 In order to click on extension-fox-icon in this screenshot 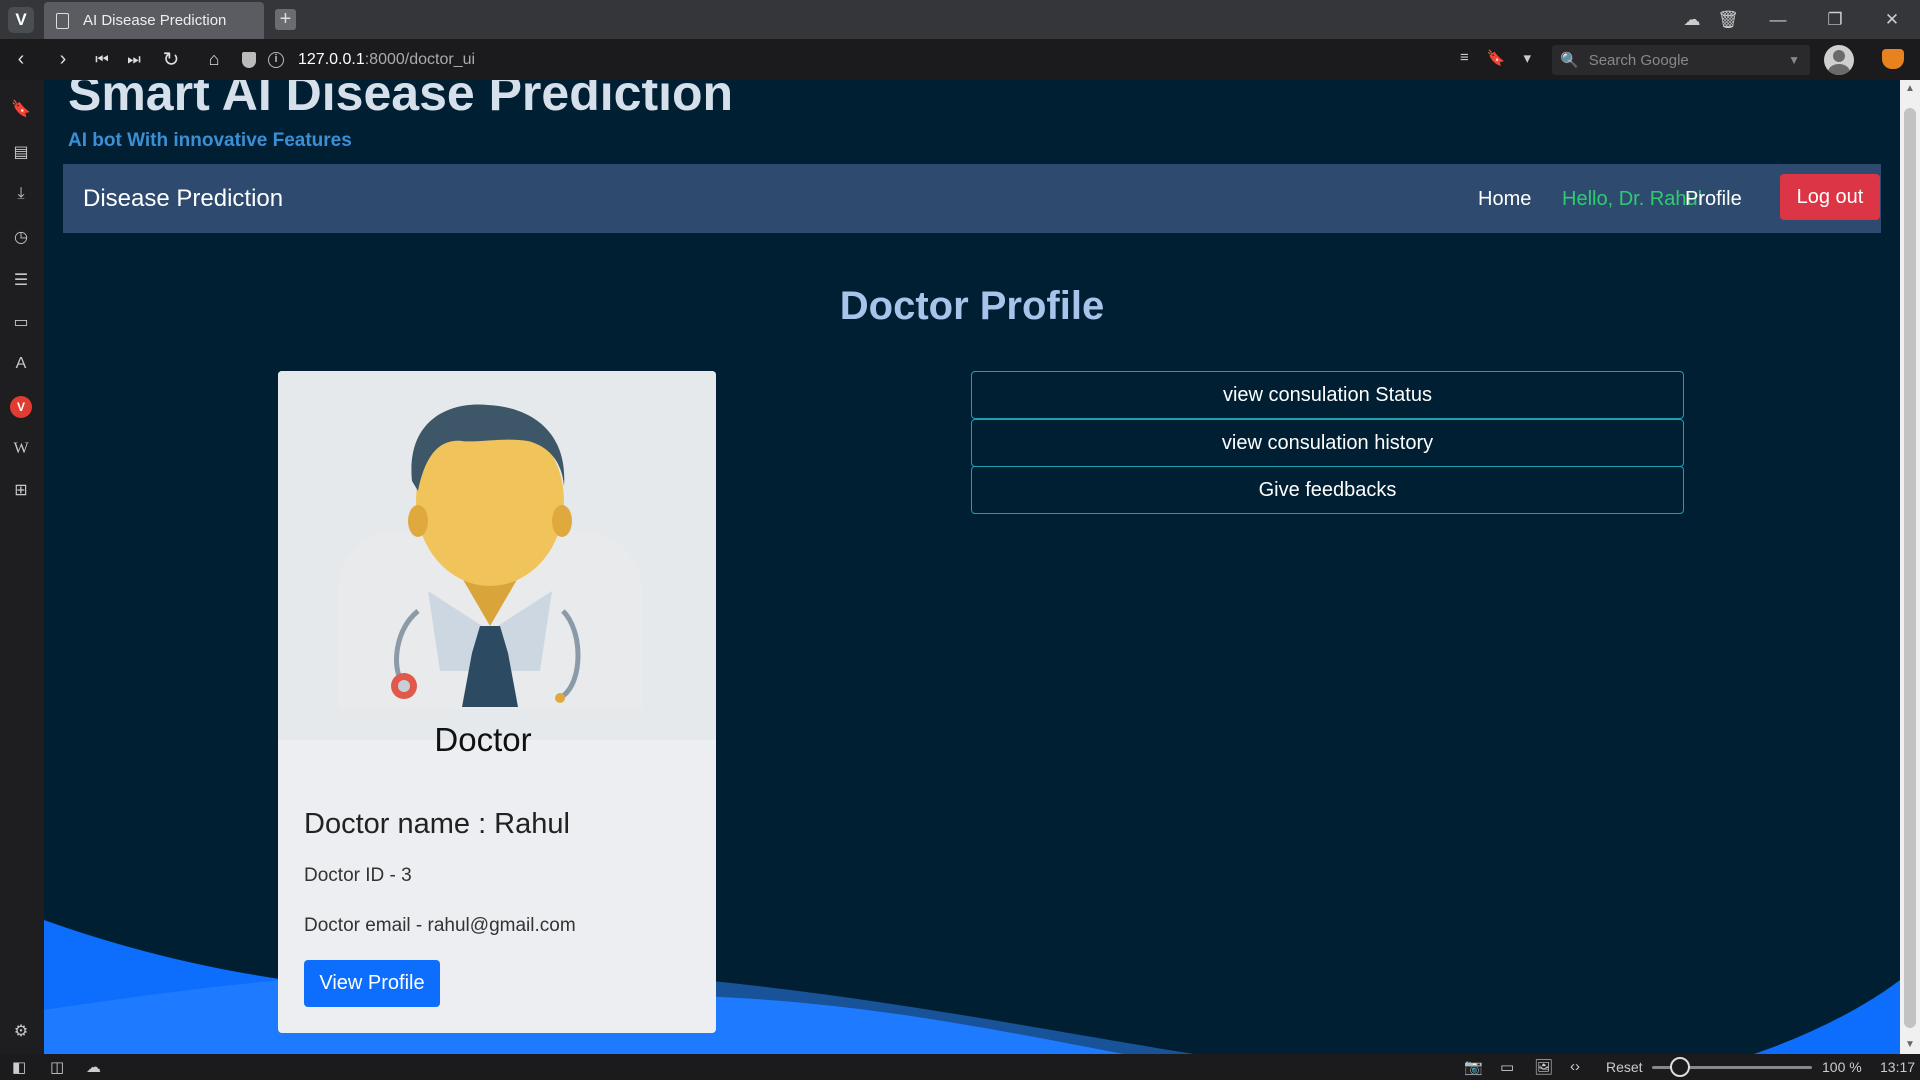, I will do `click(1893, 59)`.